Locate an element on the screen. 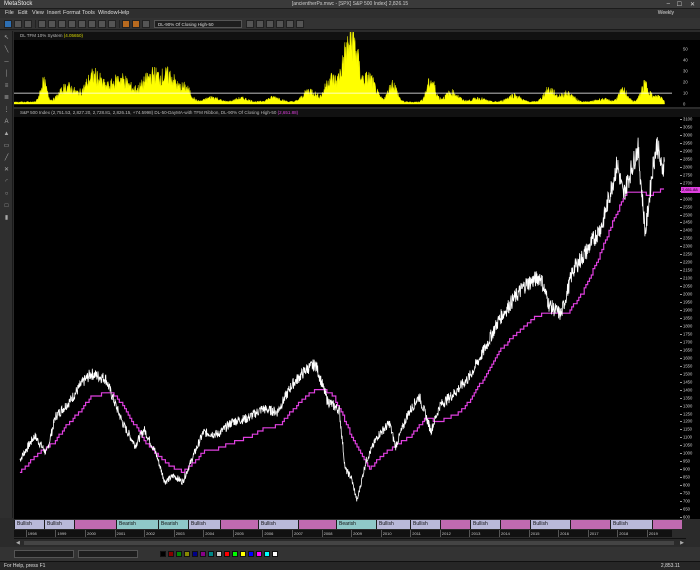  text-tool-icon: A is located at coordinates (6, 122).